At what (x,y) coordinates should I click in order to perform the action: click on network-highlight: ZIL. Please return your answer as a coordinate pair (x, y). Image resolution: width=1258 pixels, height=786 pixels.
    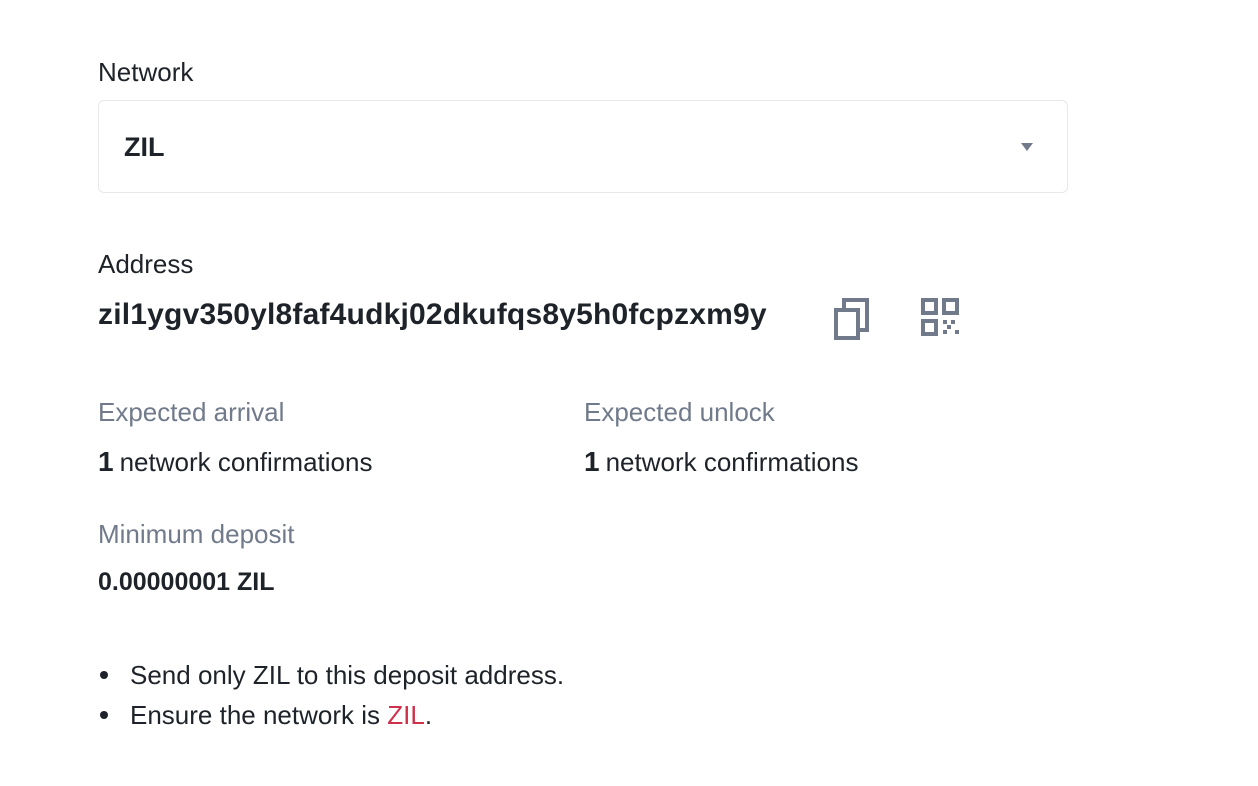
    Looking at the image, I should click on (406, 715).